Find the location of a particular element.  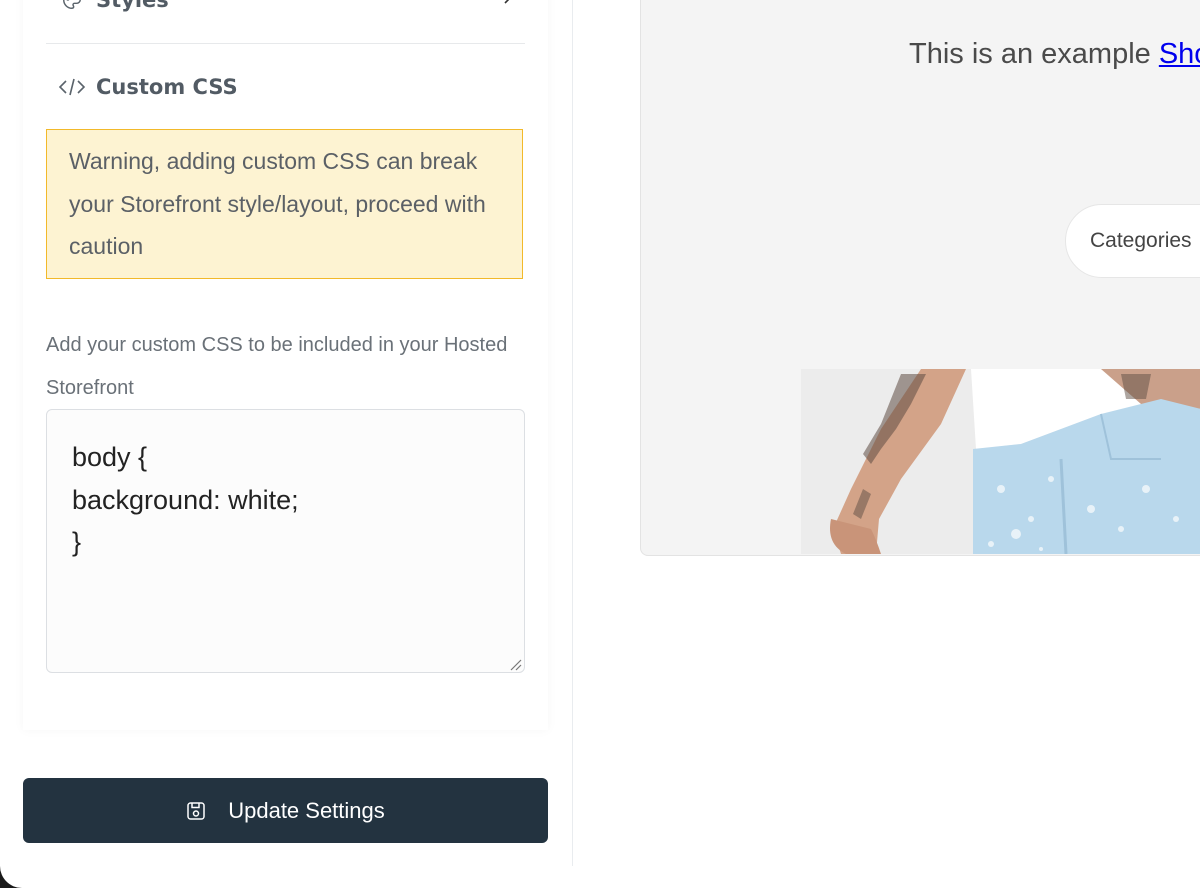

update-settings-button: Update Settings is located at coordinates (285, 810).